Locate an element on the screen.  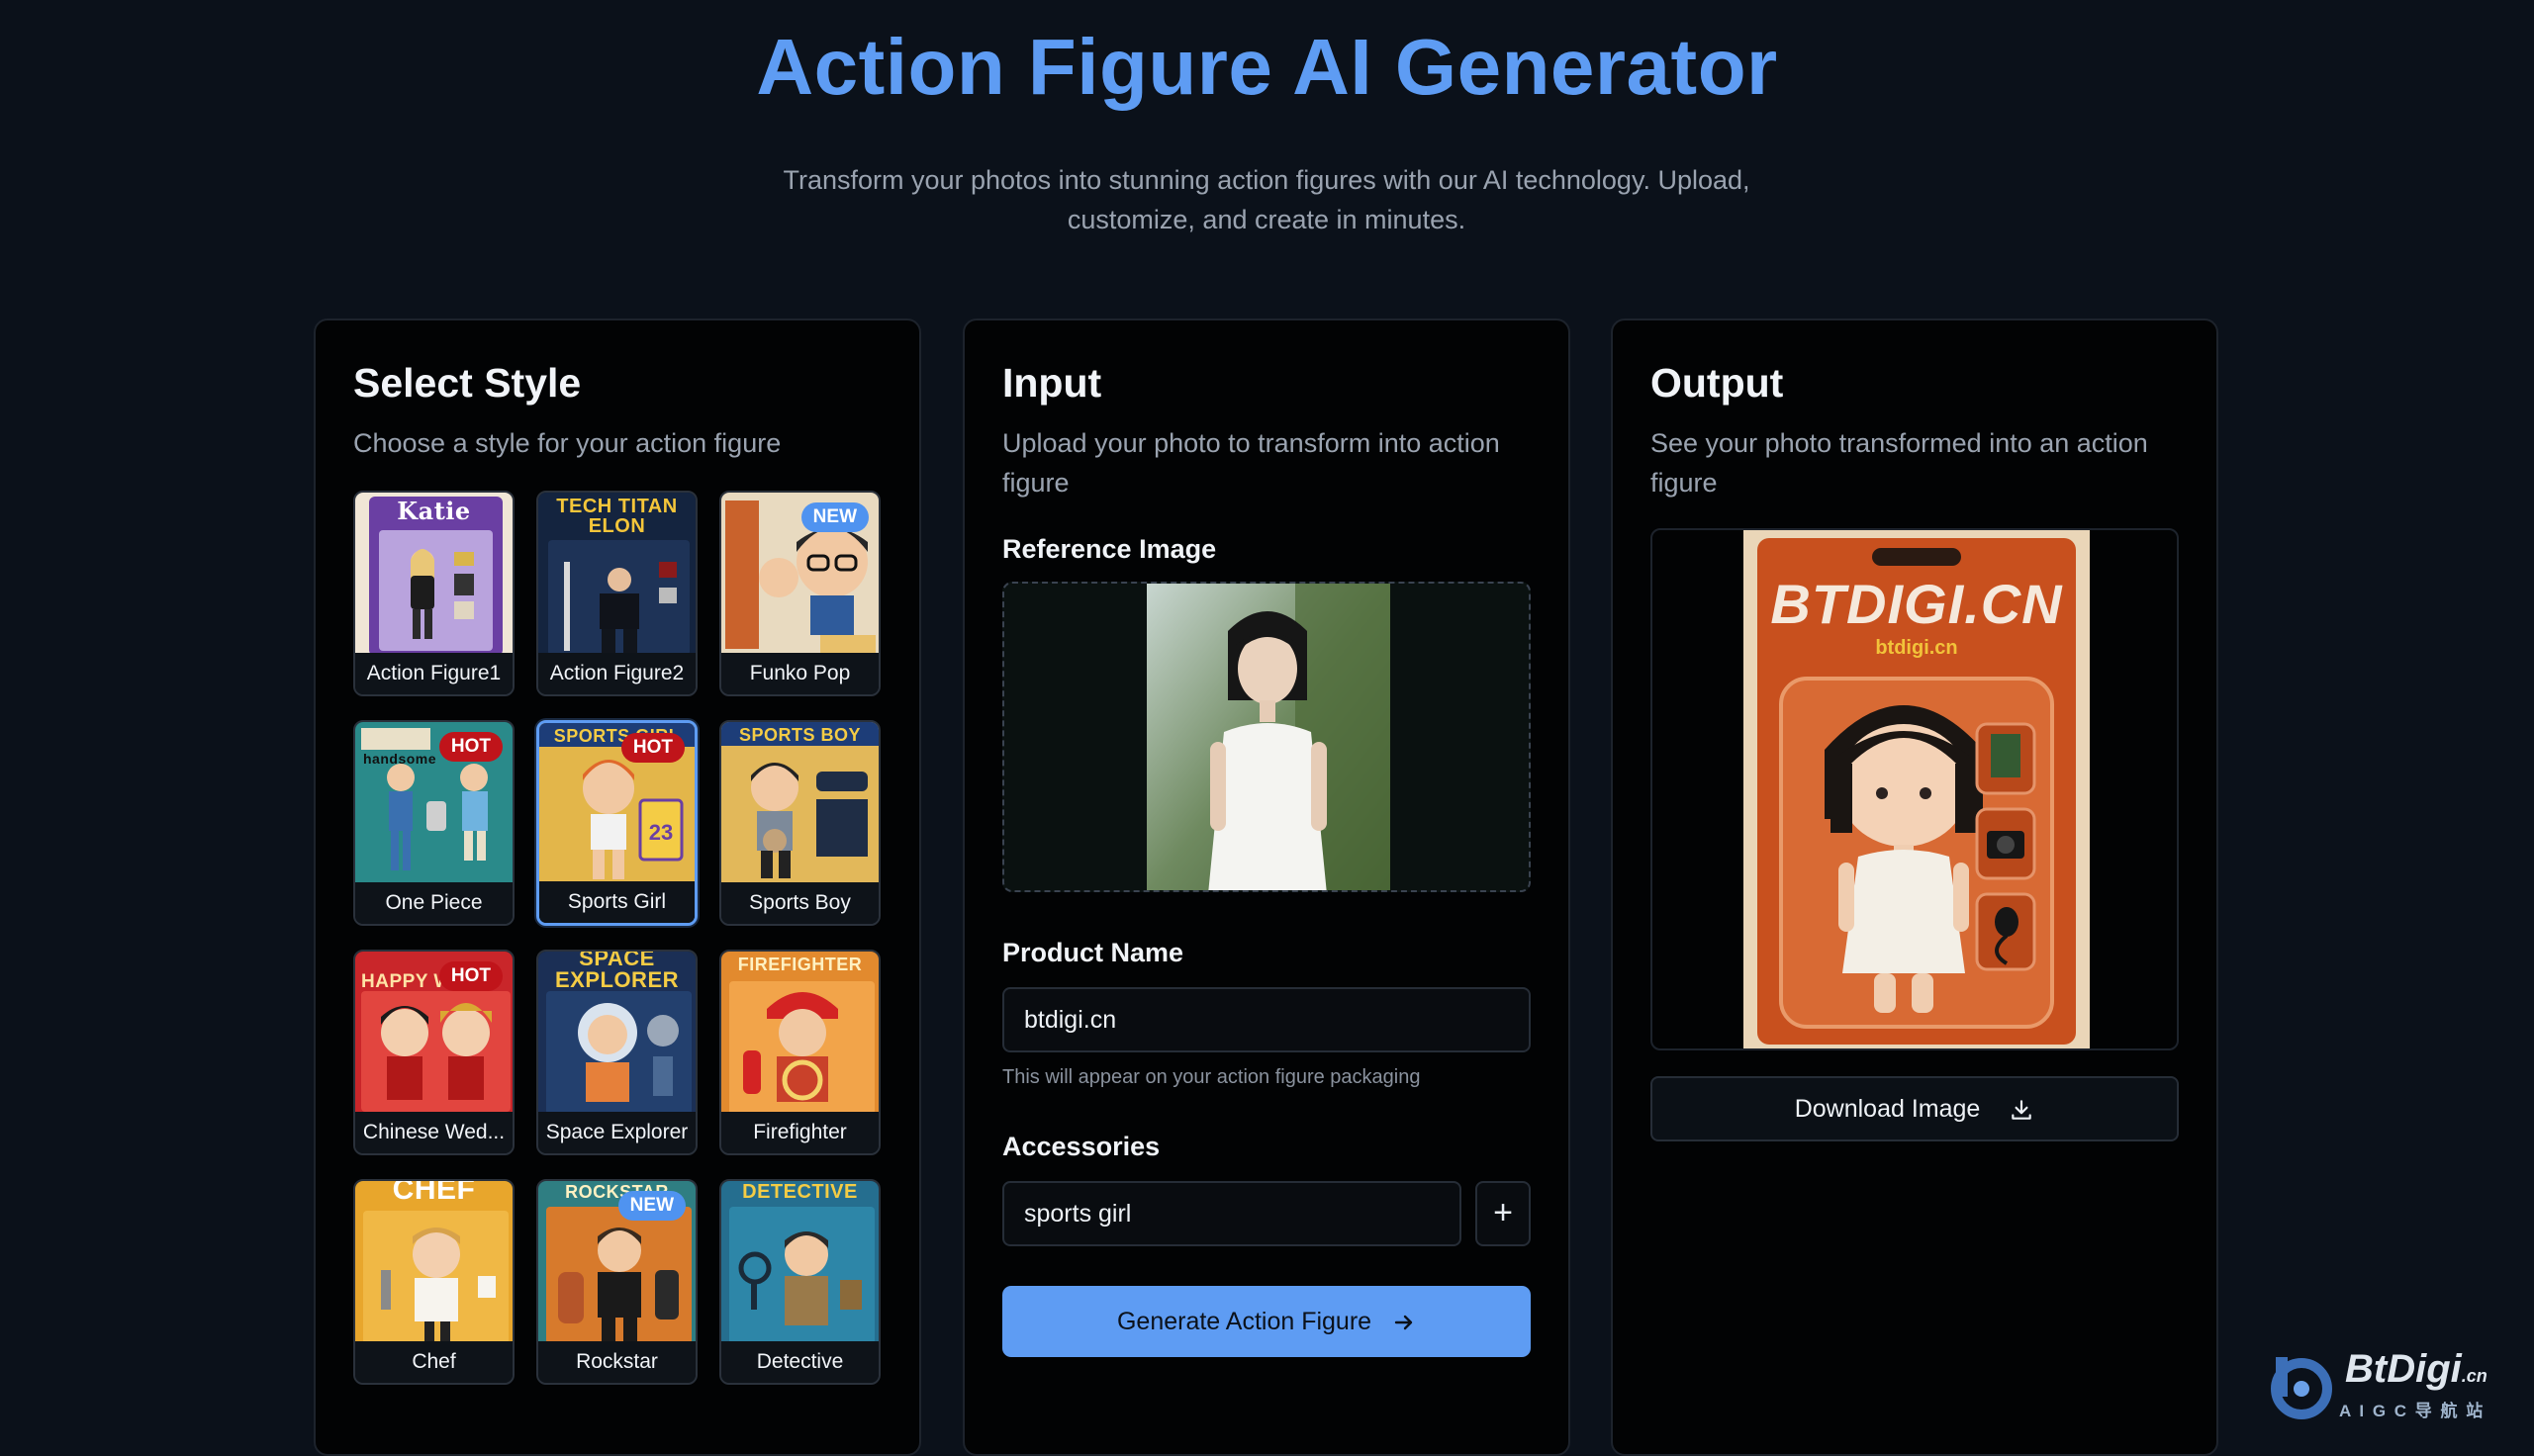
style-tile-detective: DETECTIVE Detective is located at coordinates (800, 1282).